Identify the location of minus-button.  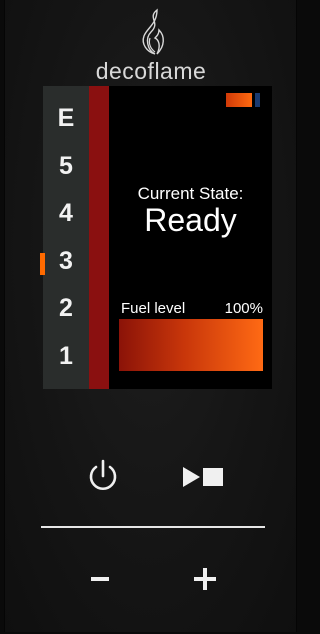
(102, 579).